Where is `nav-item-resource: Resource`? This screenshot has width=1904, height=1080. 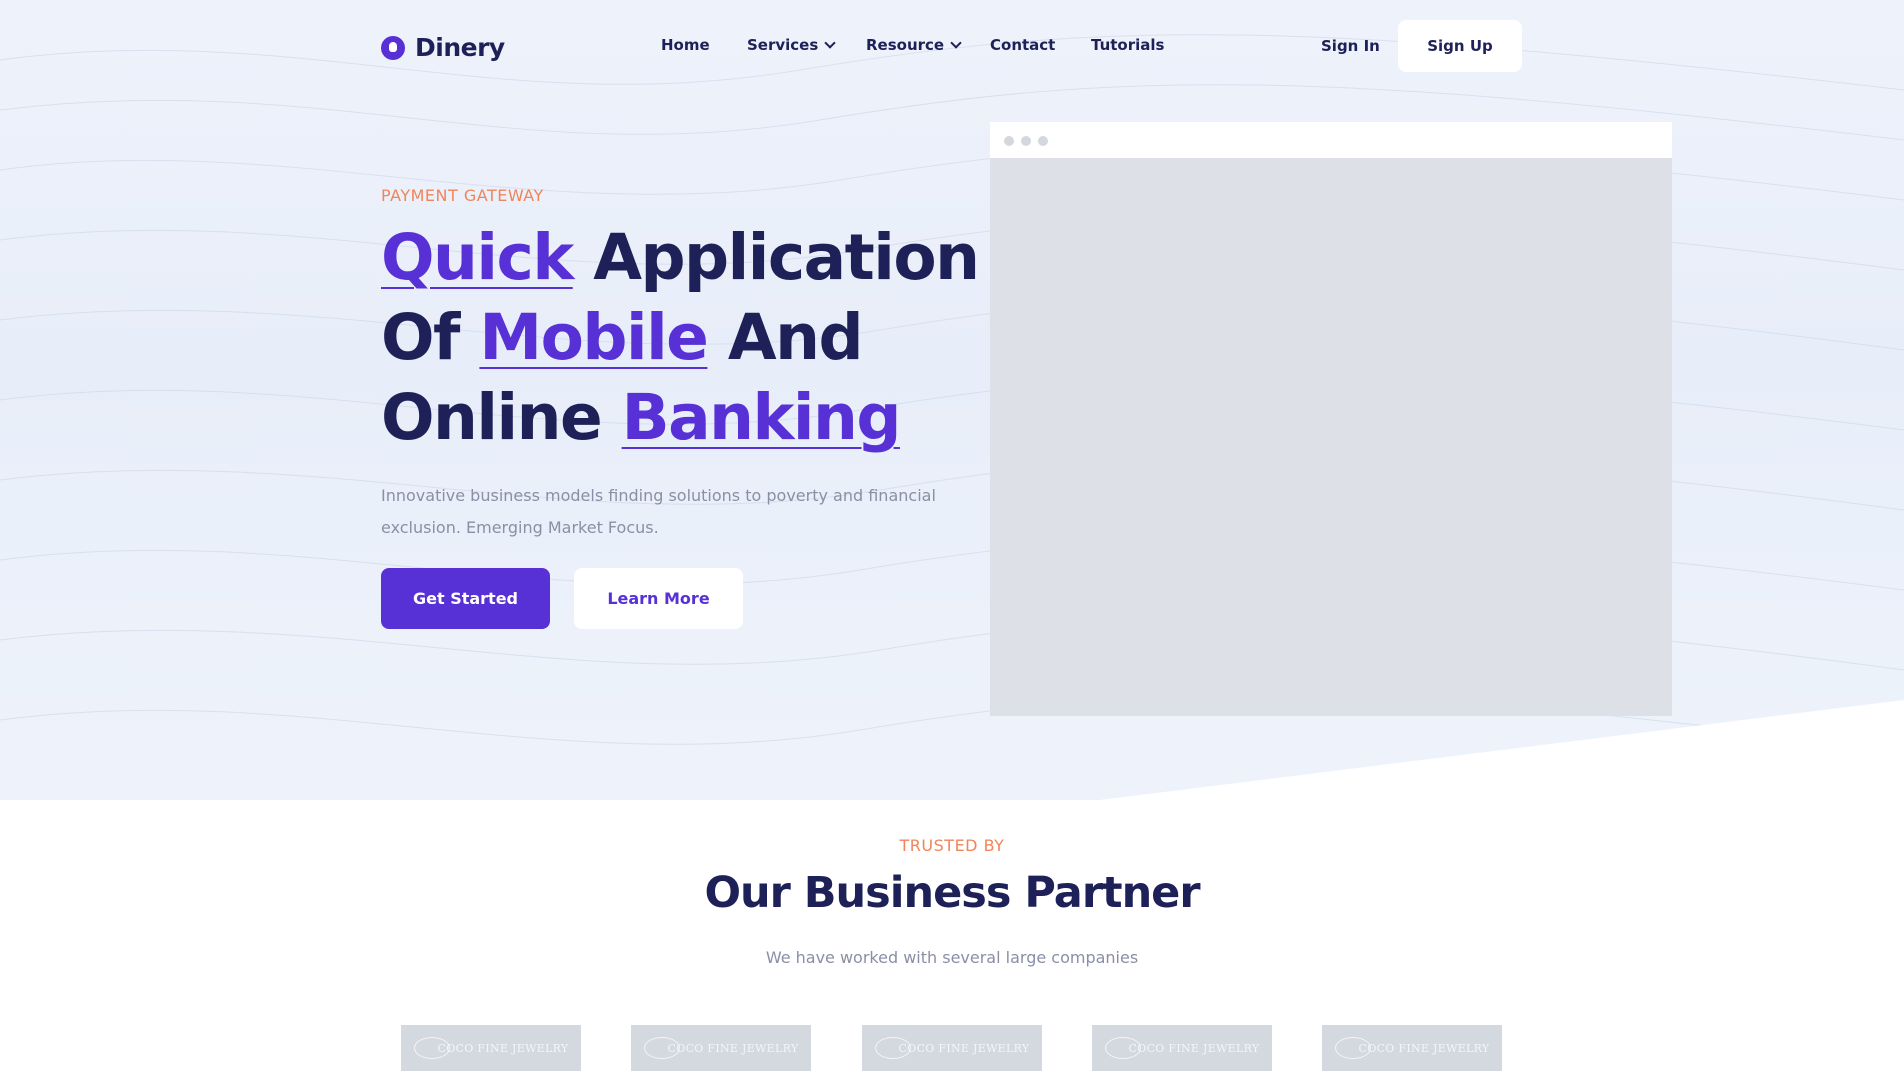 nav-item-resource: Resource is located at coordinates (914, 45).